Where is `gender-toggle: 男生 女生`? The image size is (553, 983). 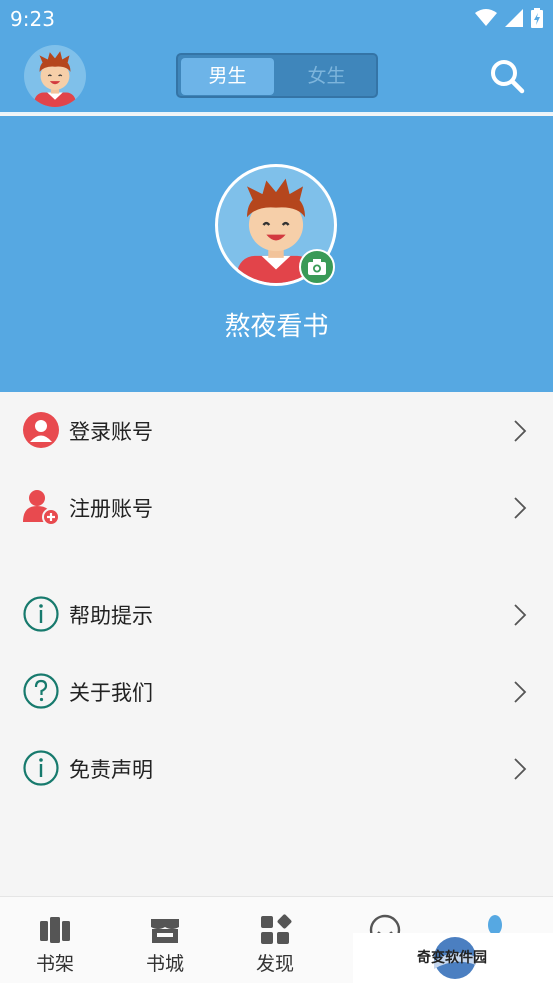 gender-toggle: 男生 女生 is located at coordinates (277, 75).